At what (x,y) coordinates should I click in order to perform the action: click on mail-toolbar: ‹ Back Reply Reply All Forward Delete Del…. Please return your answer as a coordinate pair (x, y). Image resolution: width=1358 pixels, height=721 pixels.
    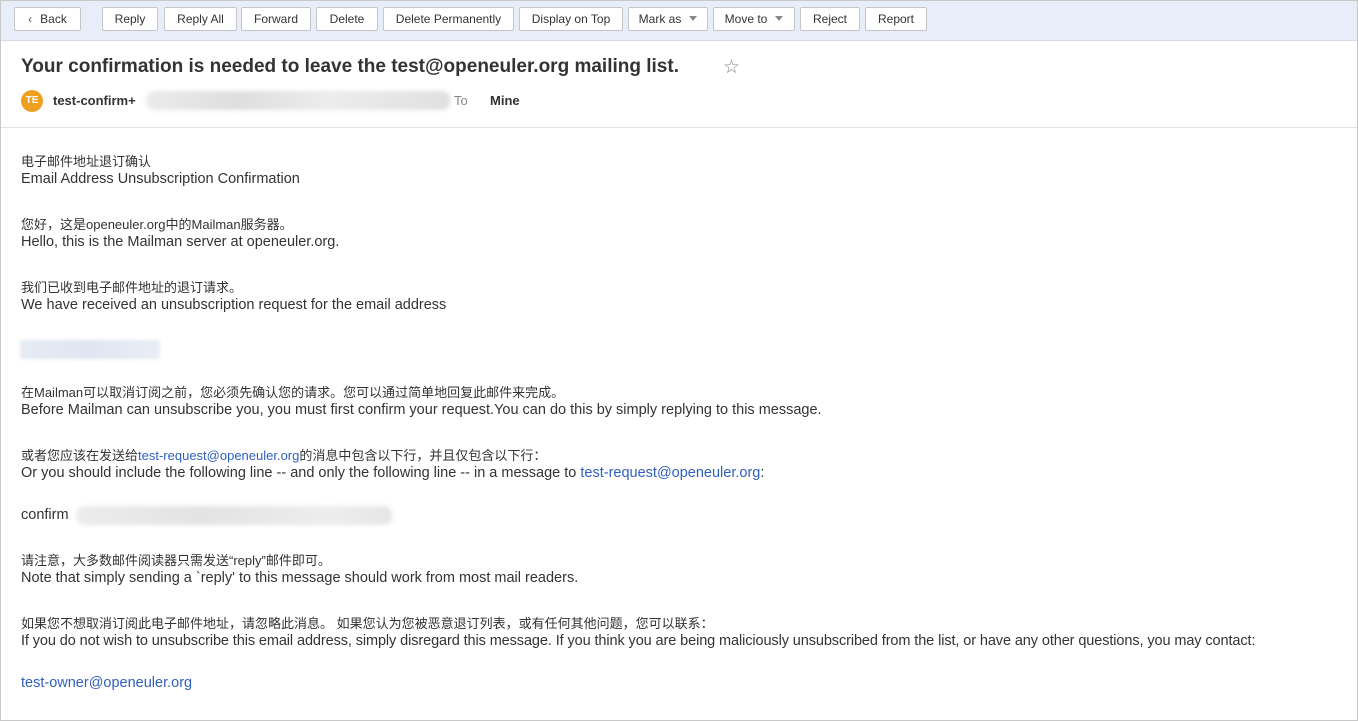
    Looking at the image, I should click on (679, 21).